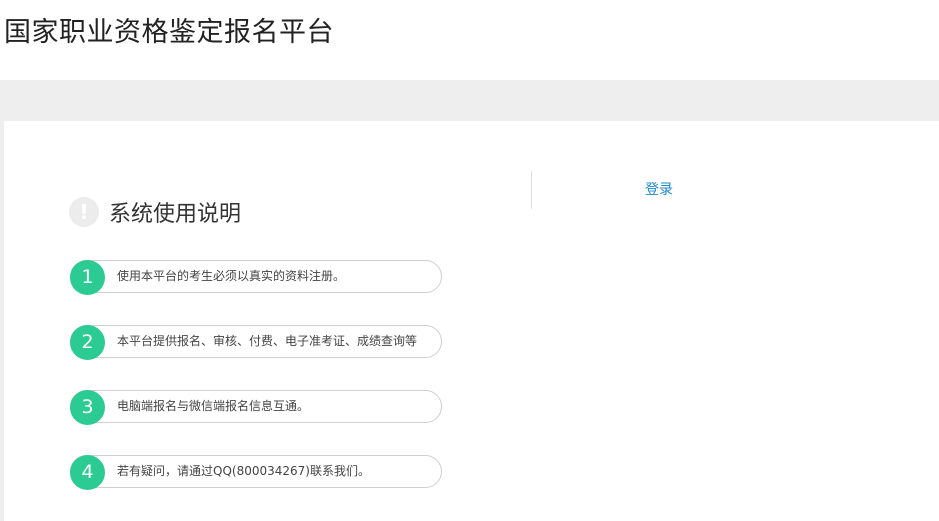  What do you see at coordinates (87, 277) in the screenshot?
I see `step-number-badge: 1` at bounding box center [87, 277].